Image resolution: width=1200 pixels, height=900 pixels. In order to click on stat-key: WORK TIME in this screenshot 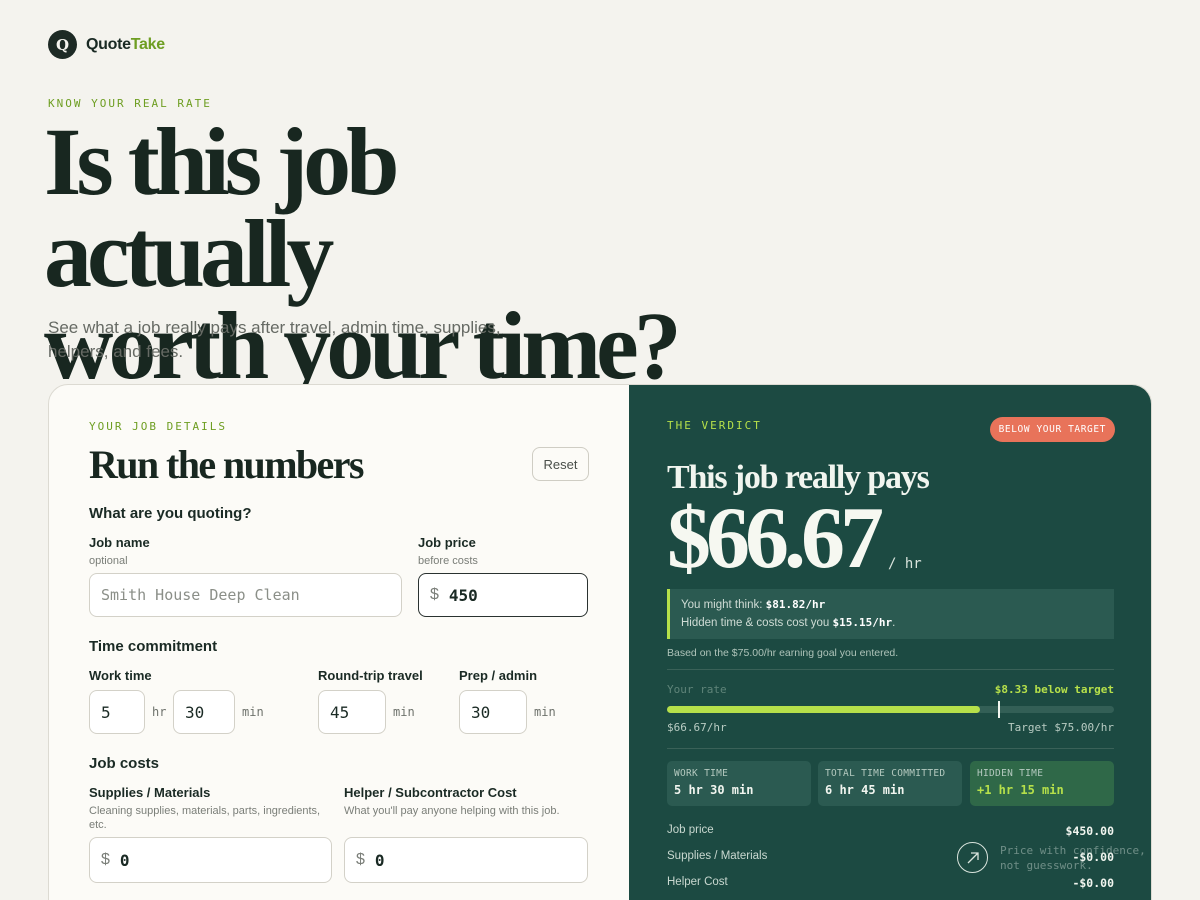, I will do `click(701, 773)`.